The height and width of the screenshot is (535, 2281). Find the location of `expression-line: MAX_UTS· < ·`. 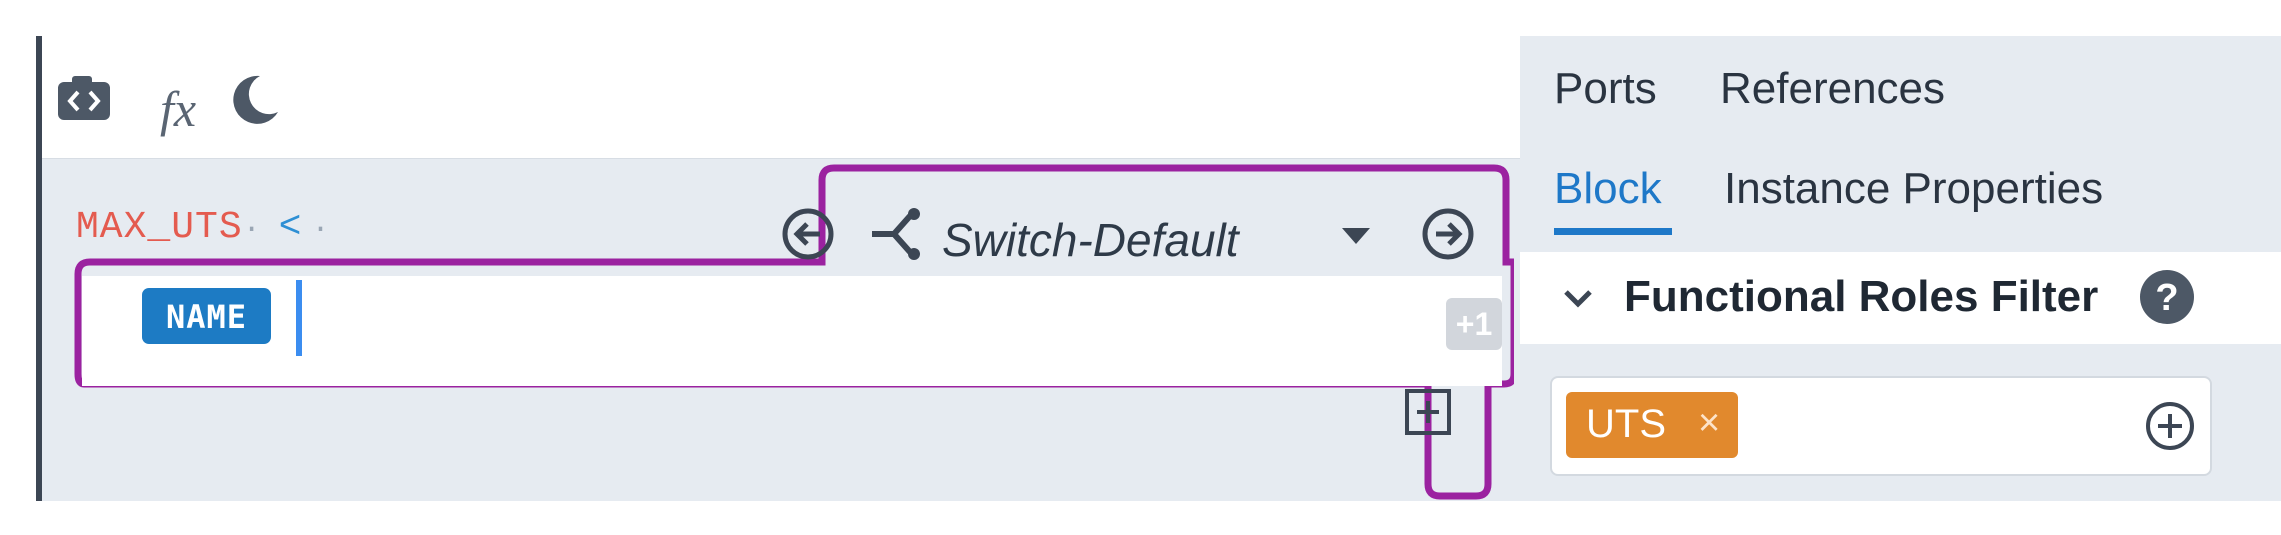

expression-line: MAX_UTS· < · is located at coordinates (202, 227).